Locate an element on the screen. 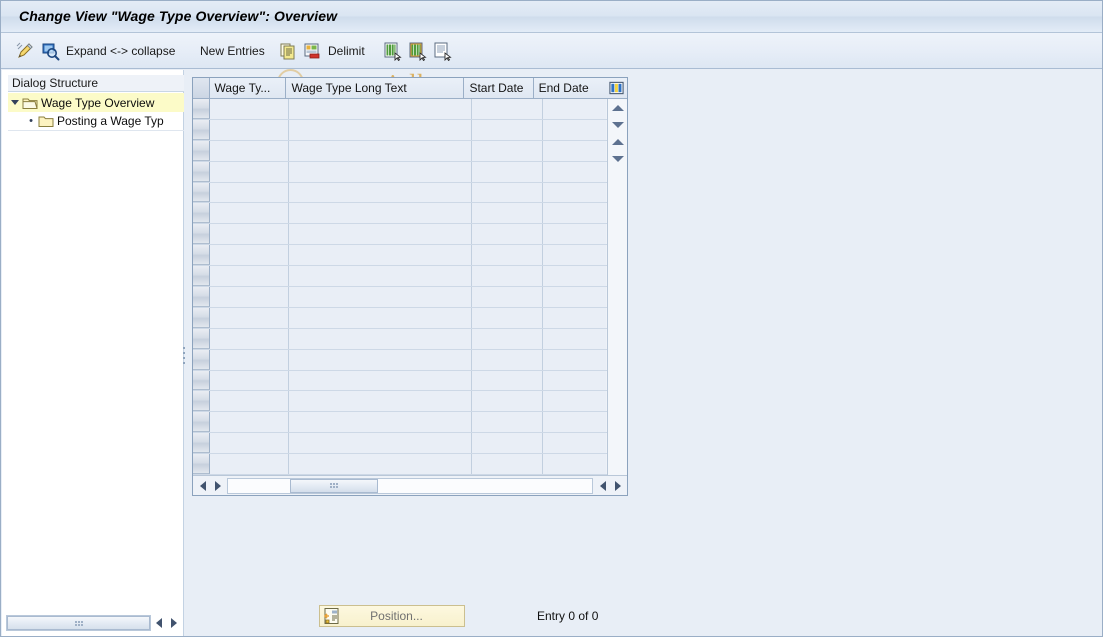  table-vertical-scrollbar is located at coordinates (617, 287).